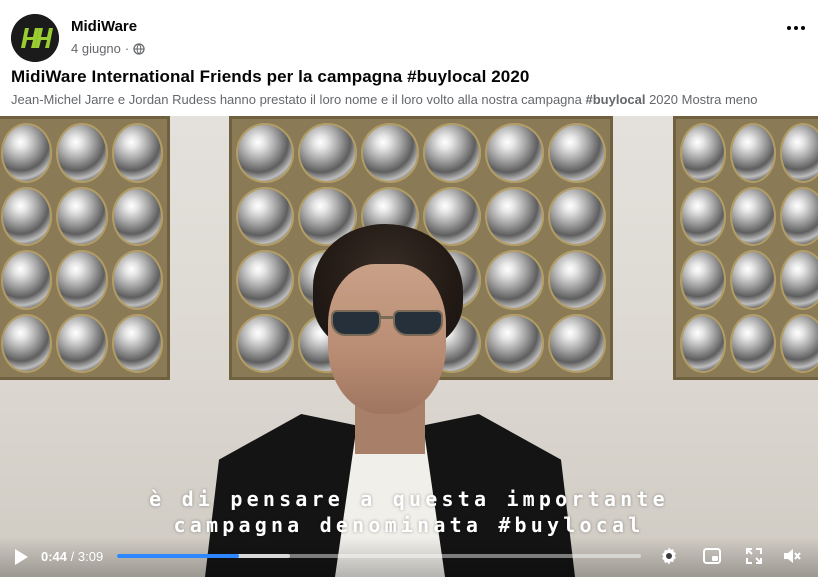 The width and height of the screenshot is (818, 577). I want to click on progress-bar, so click(379, 556).